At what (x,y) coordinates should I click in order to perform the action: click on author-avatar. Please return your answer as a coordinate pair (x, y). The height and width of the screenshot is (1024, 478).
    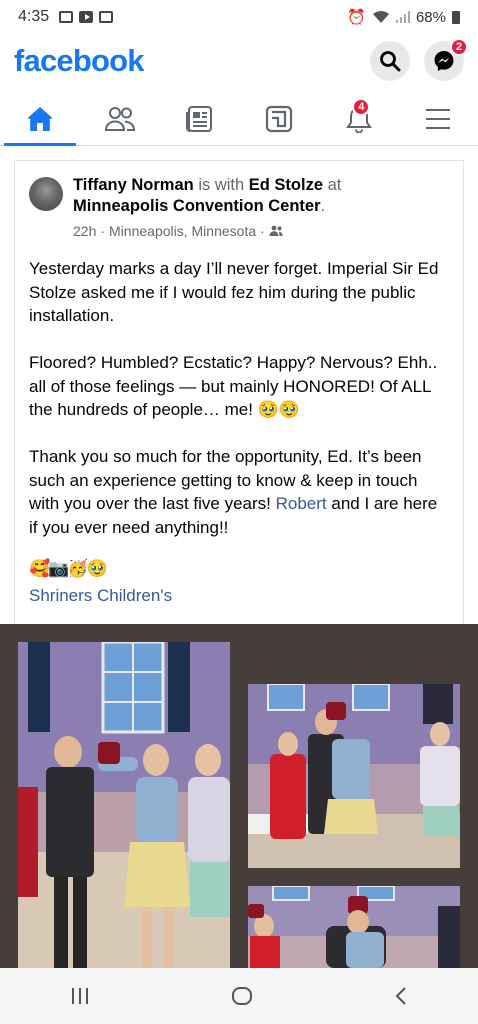
    Looking at the image, I should click on (46, 194).